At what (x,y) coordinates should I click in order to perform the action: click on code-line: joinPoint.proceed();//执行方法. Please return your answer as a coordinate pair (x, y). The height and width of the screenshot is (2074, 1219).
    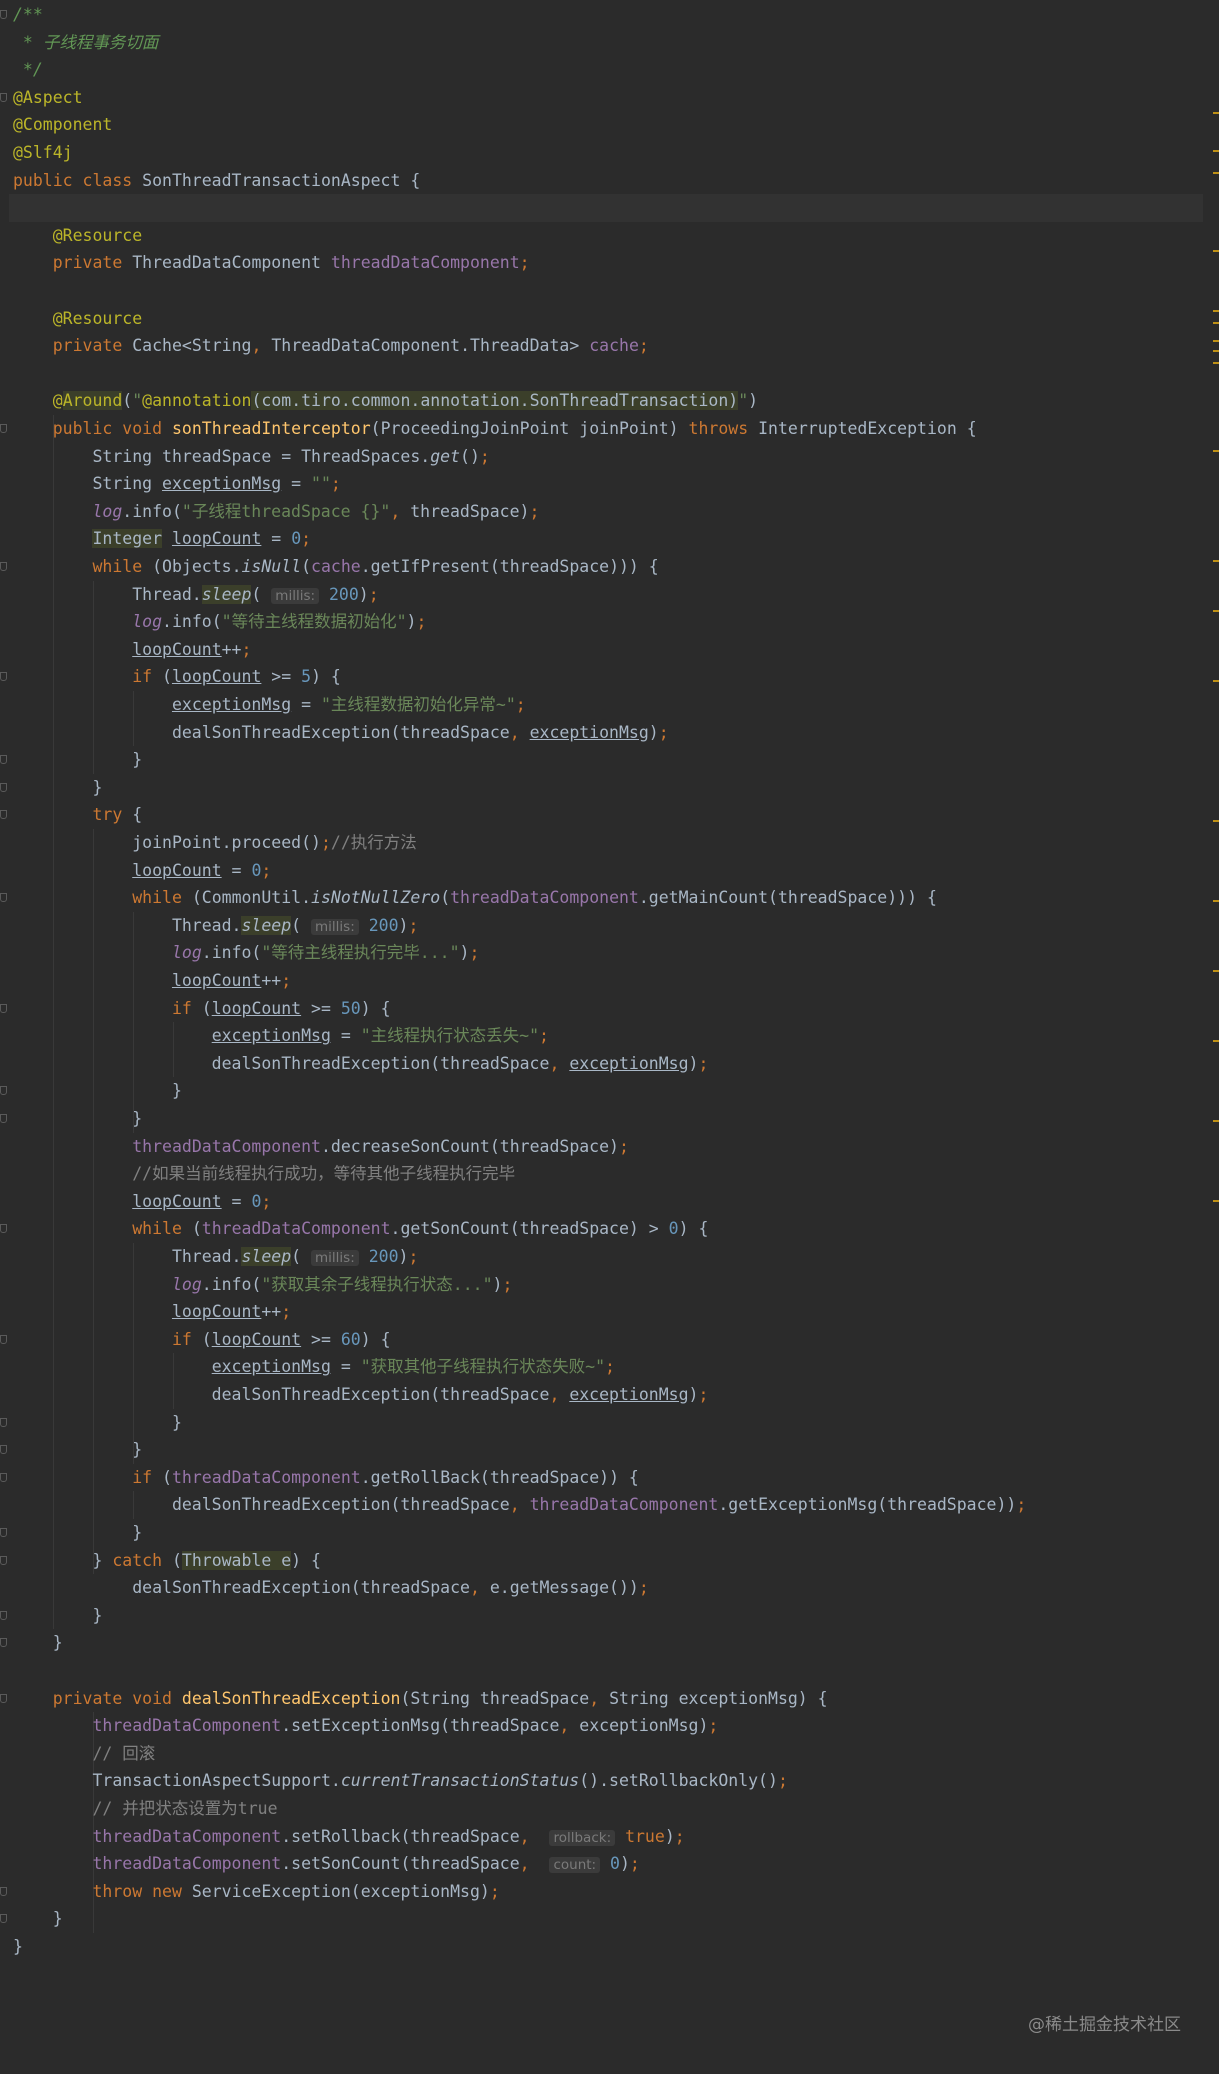
    Looking at the image, I should click on (608, 843).